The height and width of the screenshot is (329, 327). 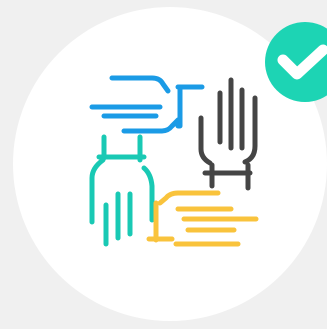 What do you see at coordinates (202, 218) in the screenshot?
I see `yellow-hand-icon` at bounding box center [202, 218].